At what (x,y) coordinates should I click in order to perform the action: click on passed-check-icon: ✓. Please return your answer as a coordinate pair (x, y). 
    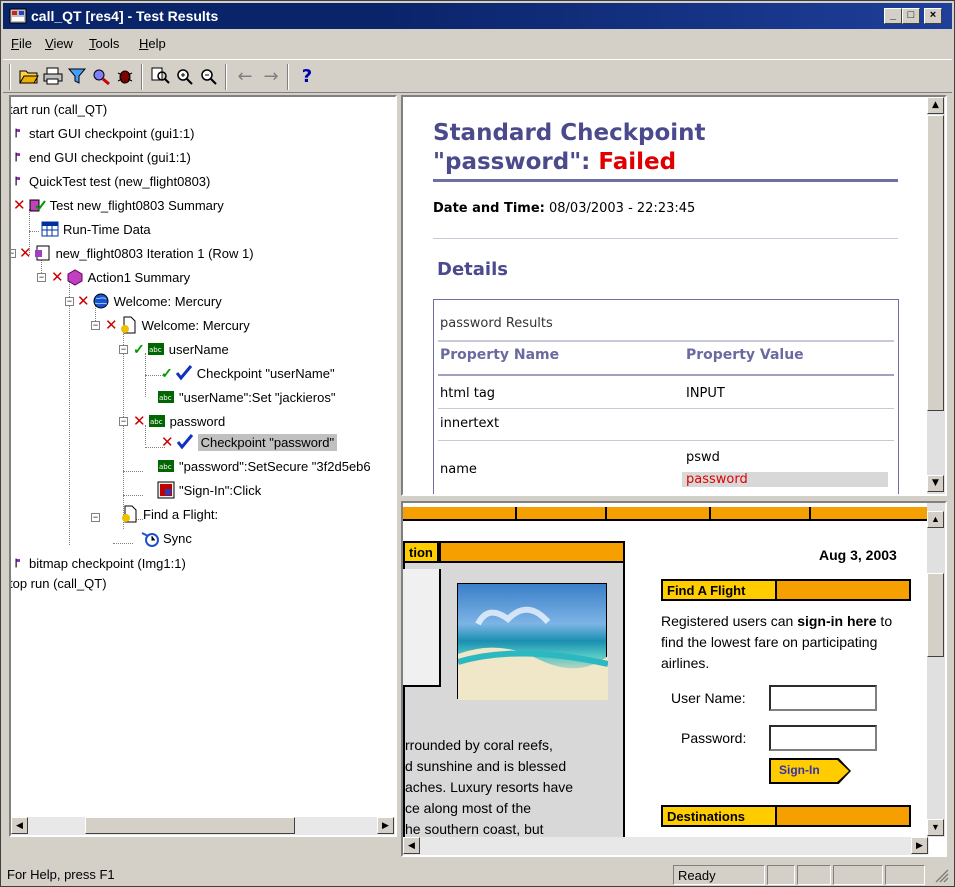
    Looking at the image, I should click on (139, 348).